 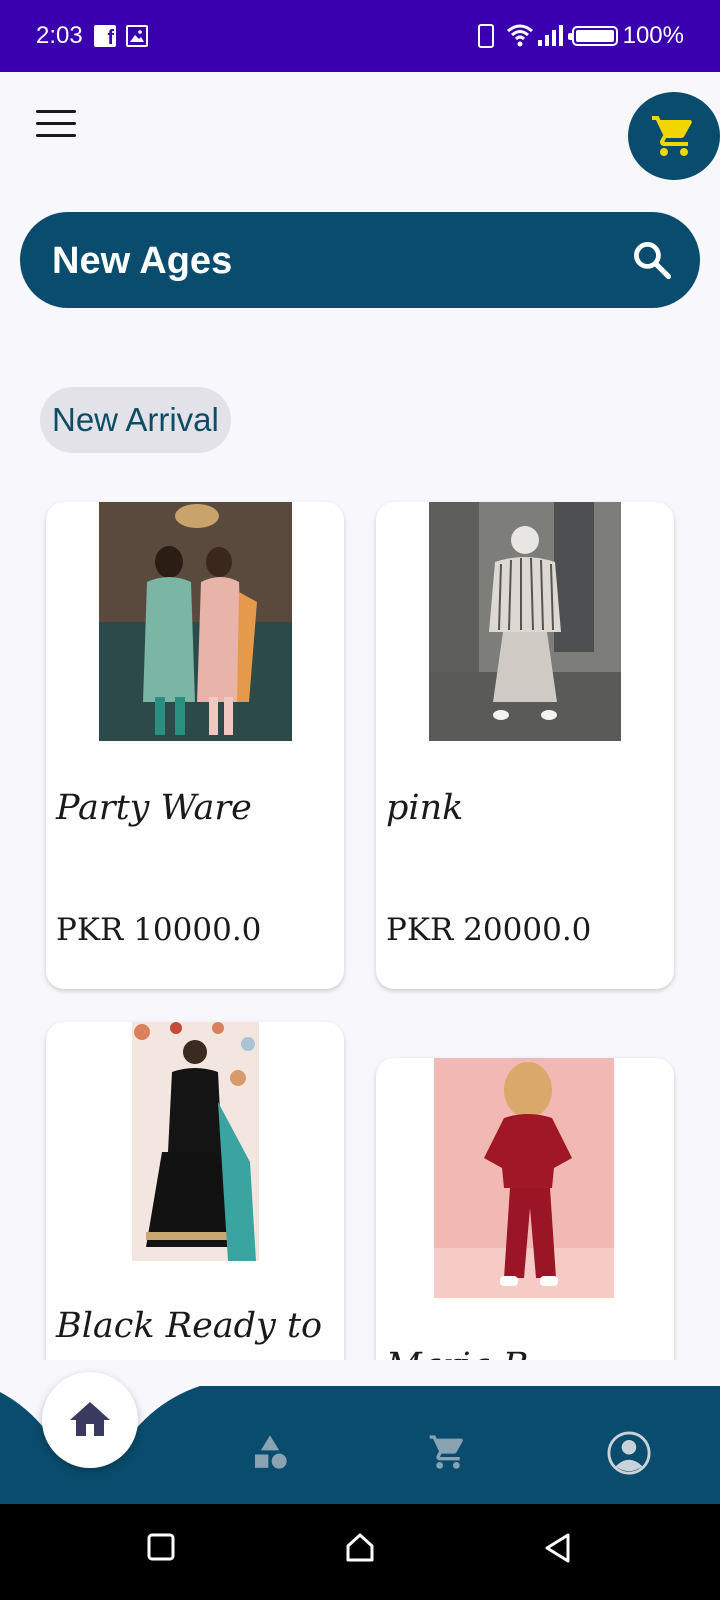 What do you see at coordinates (520, 35) in the screenshot?
I see `wifi-icon` at bounding box center [520, 35].